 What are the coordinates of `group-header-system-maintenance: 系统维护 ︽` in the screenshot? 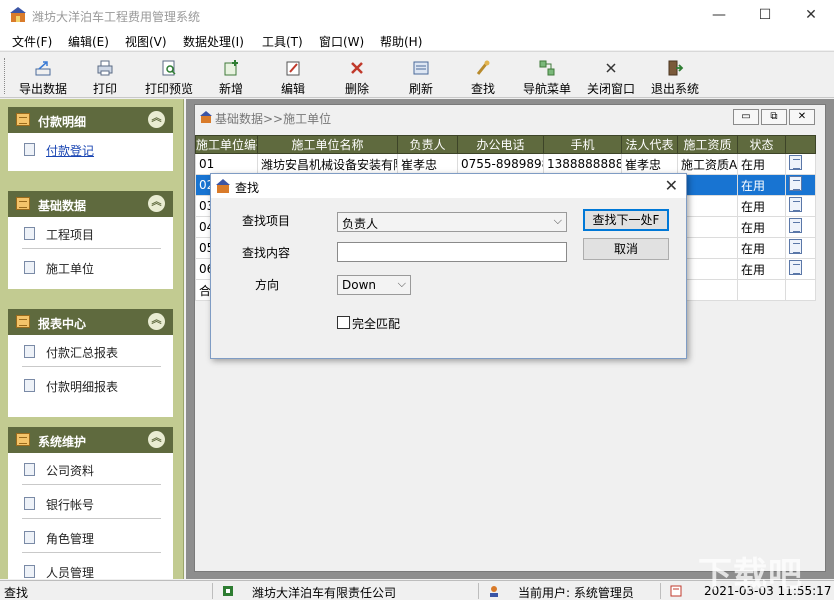 It's located at (90, 440).